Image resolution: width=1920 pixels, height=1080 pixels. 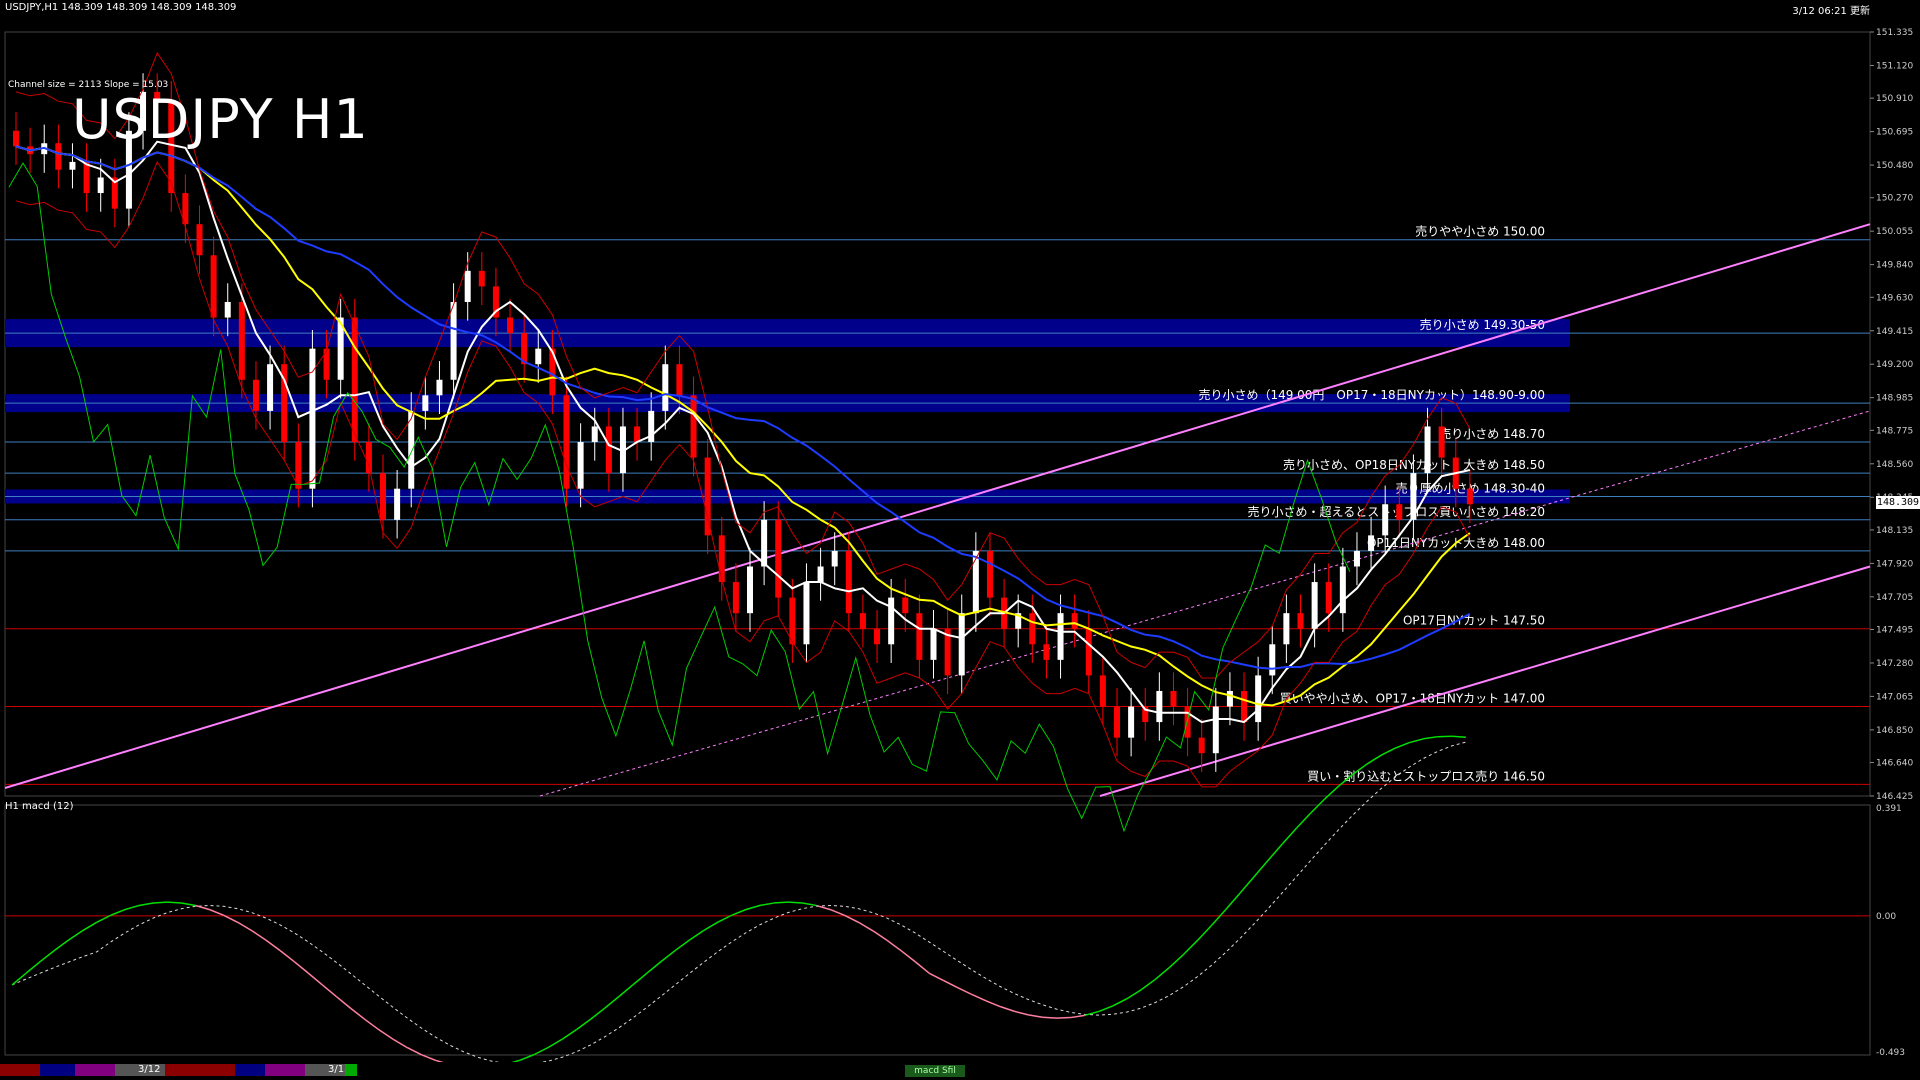 I want to click on macd-tab: macd Sfil, so click(x=935, y=1071).